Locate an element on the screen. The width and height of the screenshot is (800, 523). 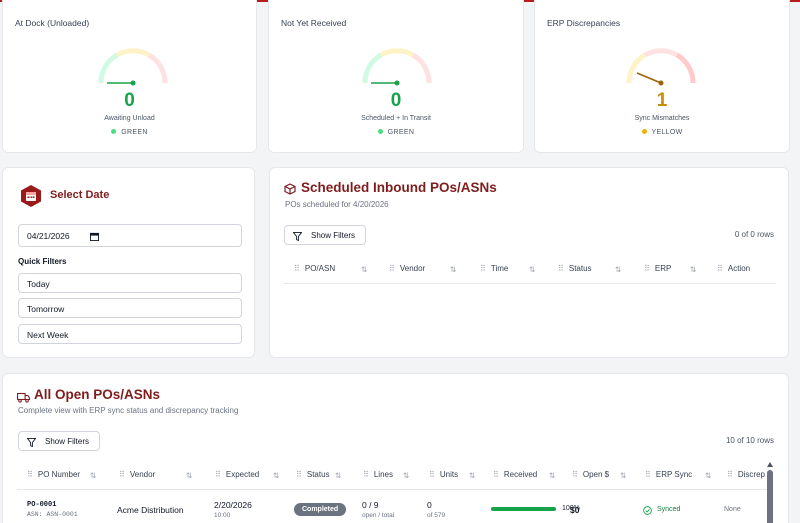
column-header-action: ⠿ Action is located at coordinates (733, 268).